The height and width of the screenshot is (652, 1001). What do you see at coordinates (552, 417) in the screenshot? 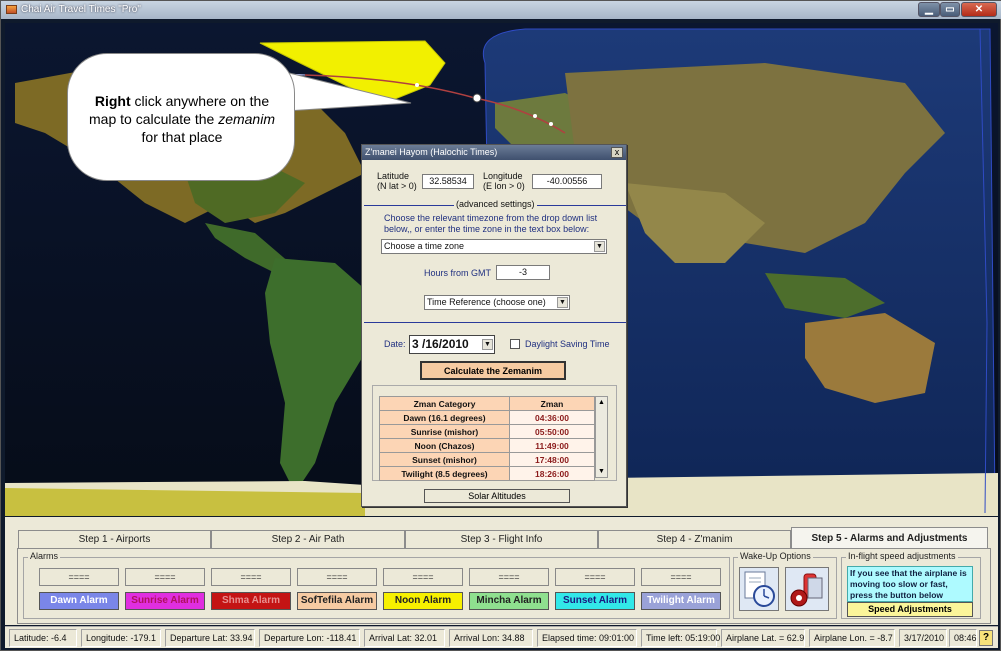
I see `zman-time-cell: 04:36:00` at bounding box center [552, 417].